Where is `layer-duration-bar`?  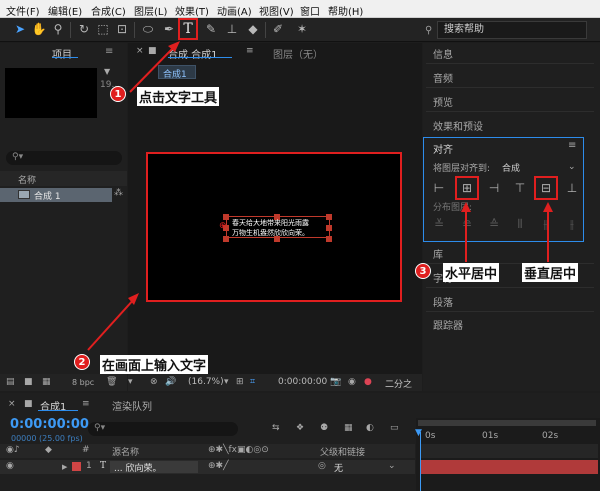 layer-duration-bar is located at coordinates (509, 467).